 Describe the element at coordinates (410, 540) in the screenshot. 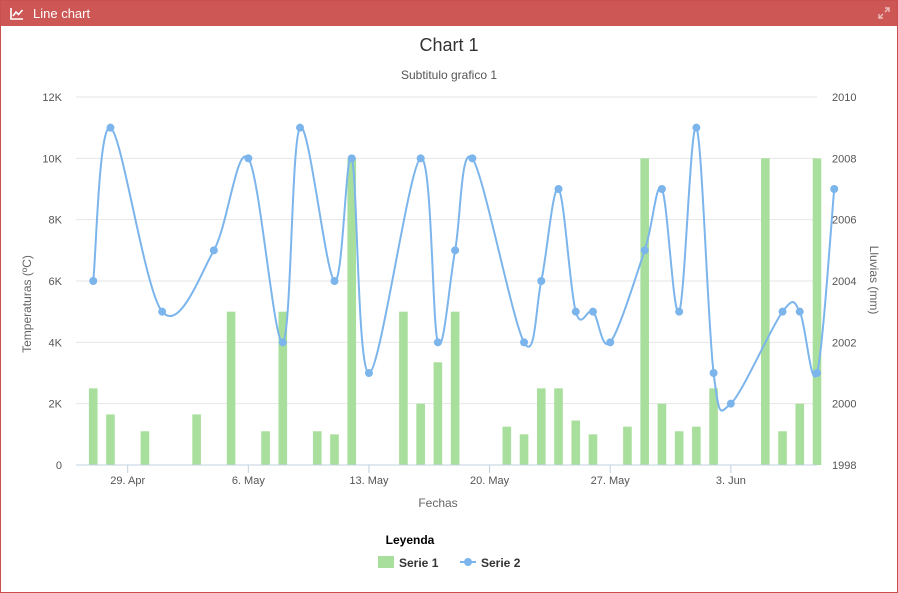

I see `legend-title: Leyenda` at that location.